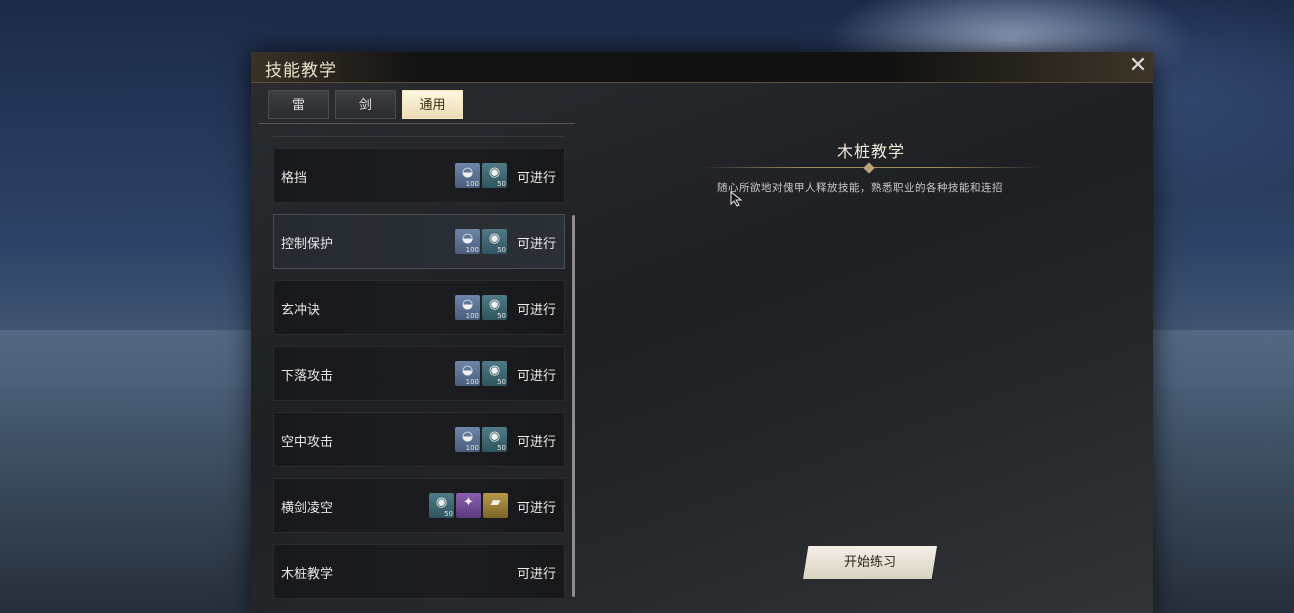 The image size is (1294, 613). I want to click on window-titlebar: 技能教学 ✕, so click(702, 67).